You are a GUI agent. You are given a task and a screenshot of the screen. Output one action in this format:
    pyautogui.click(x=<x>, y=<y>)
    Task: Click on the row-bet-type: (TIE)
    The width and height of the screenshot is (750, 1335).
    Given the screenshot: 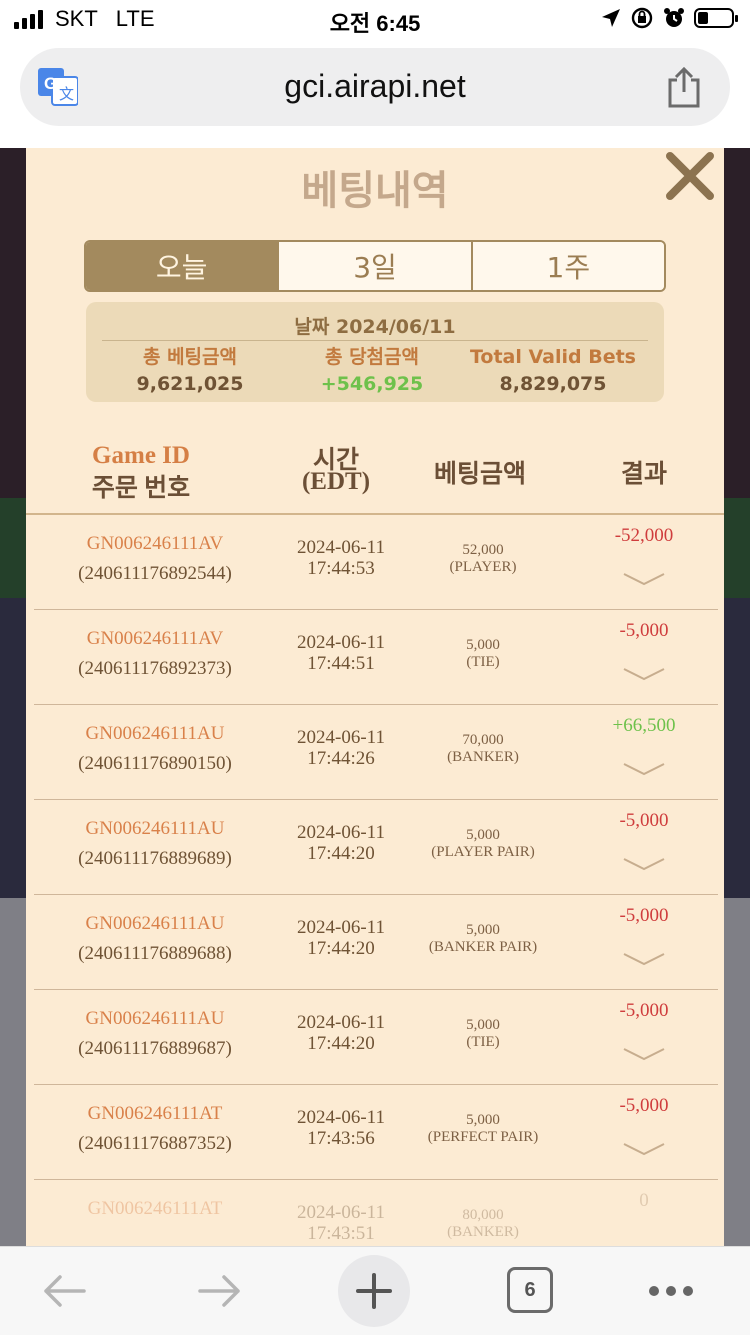 What is the action you would take?
    pyautogui.click(x=483, y=1042)
    